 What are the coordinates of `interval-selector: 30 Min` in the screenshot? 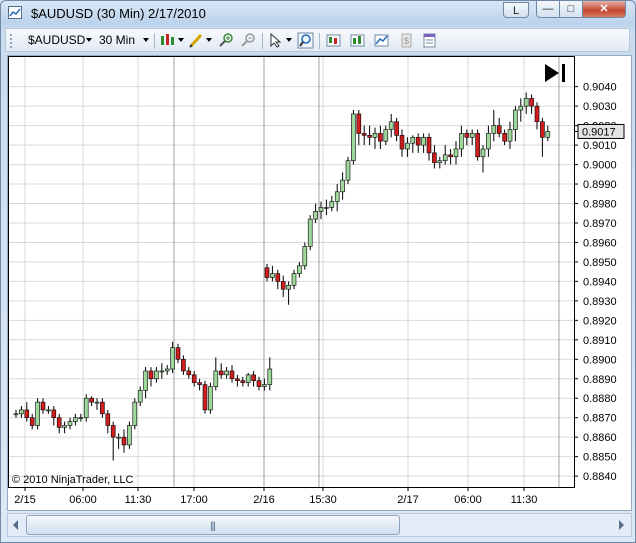 It's located at (117, 40).